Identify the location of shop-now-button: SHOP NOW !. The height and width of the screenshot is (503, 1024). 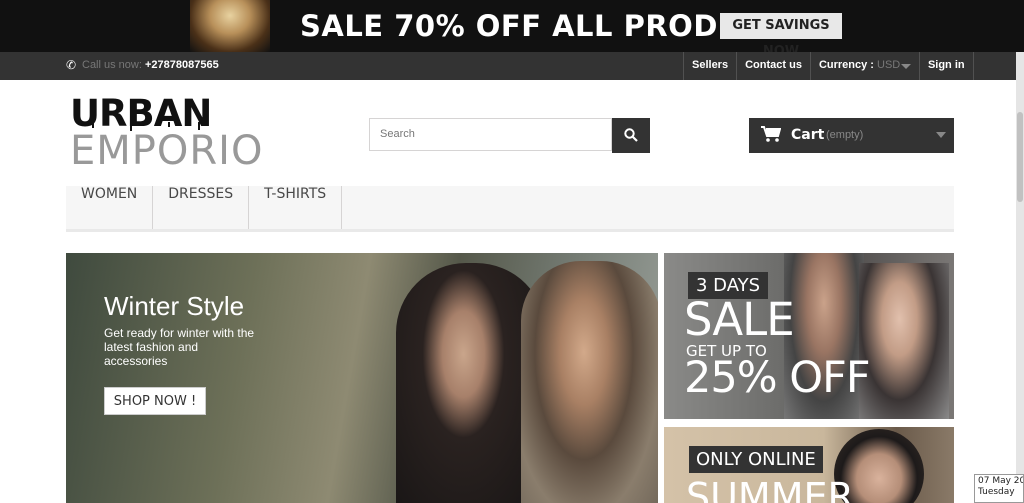
(155, 401).